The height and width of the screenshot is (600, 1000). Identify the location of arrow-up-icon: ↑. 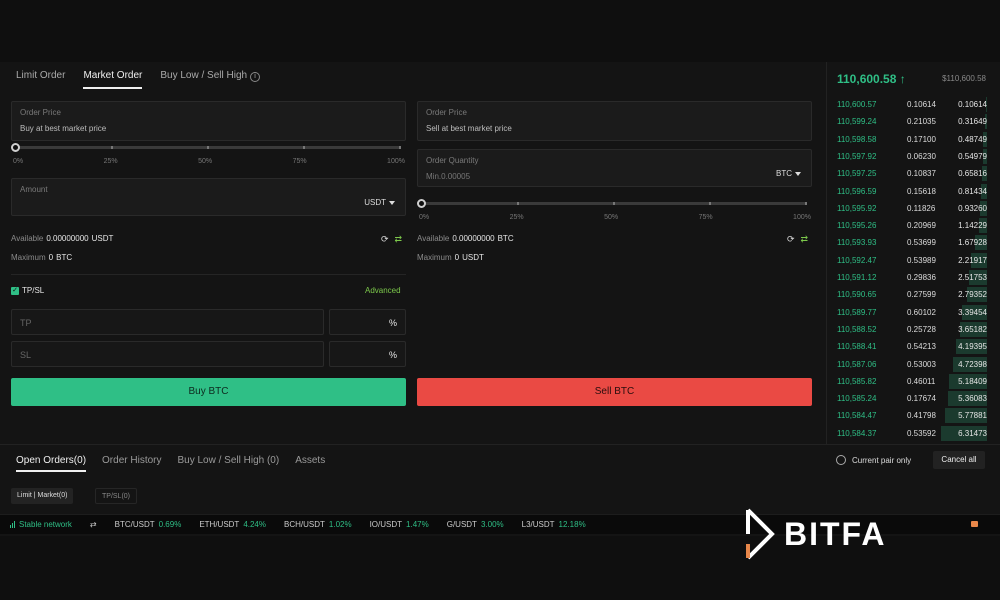
(902, 79).